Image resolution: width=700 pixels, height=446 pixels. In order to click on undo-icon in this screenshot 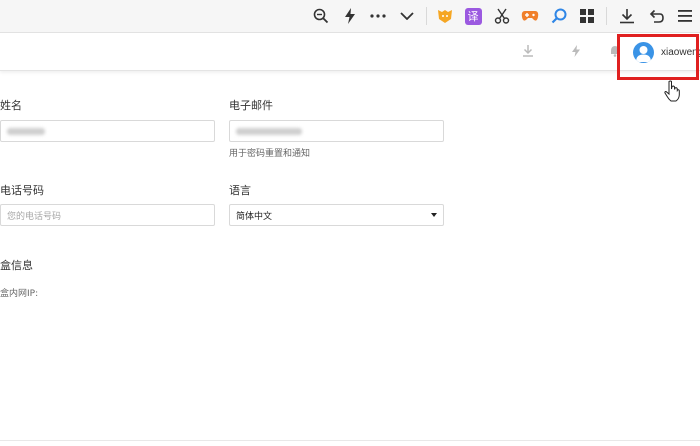, I will do `click(656, 16)`.